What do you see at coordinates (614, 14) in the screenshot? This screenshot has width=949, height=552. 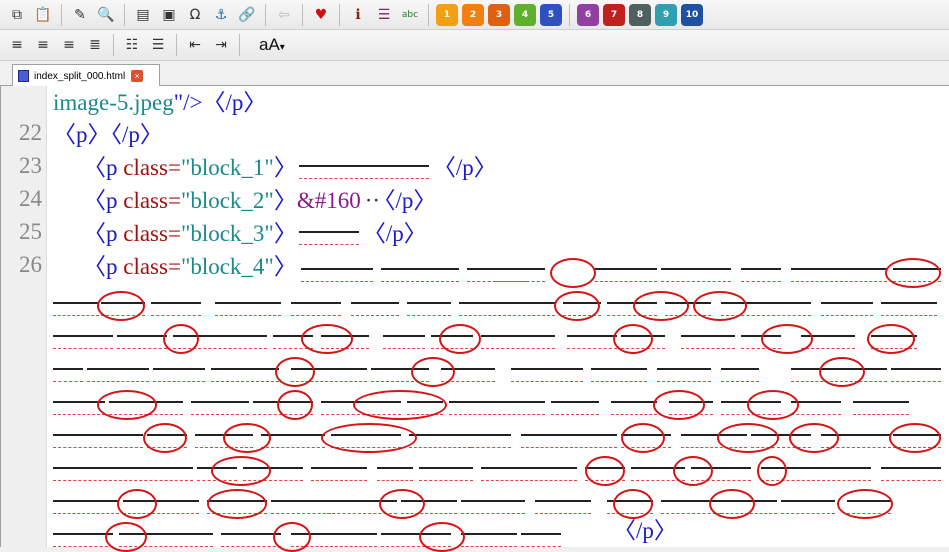 I see `heading-7-button: 7` at bounding box center [614, 14].